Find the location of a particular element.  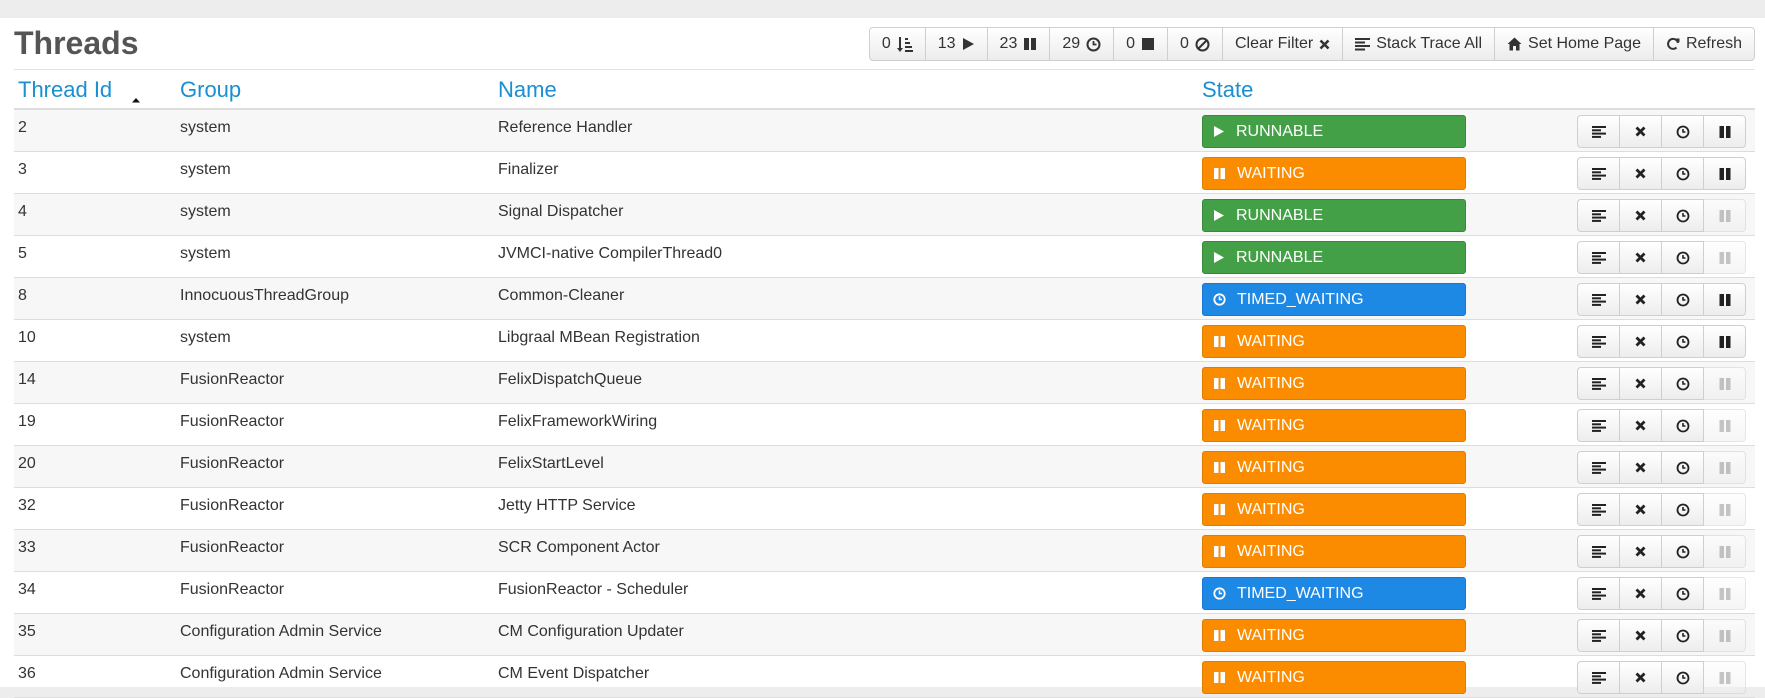

filter-new-button: 0 is located at coordinates (897, 44).